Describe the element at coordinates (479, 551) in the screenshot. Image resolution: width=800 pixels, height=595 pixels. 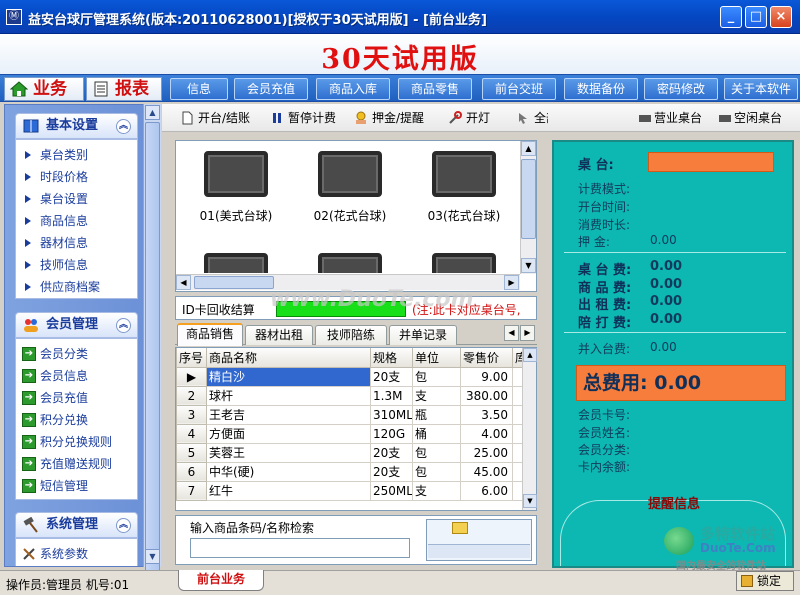
I see `mini-scrollbar` at that location.